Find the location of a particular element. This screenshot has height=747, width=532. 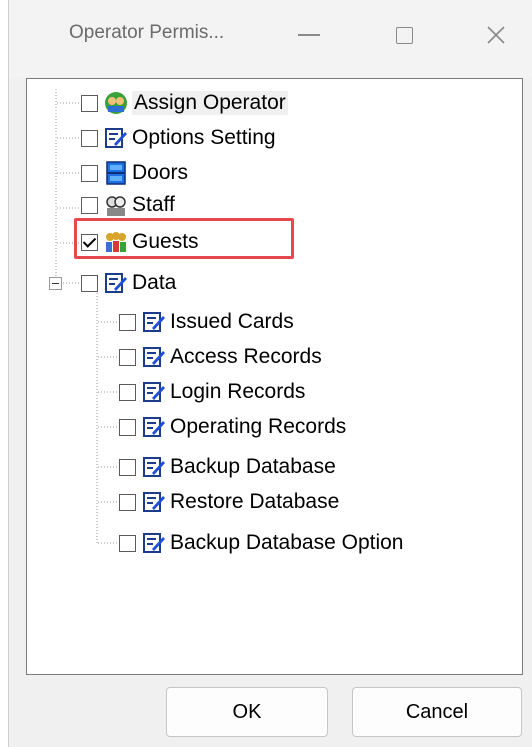

tree-item-access-records: Access Records is located at coordinates (220, 357).